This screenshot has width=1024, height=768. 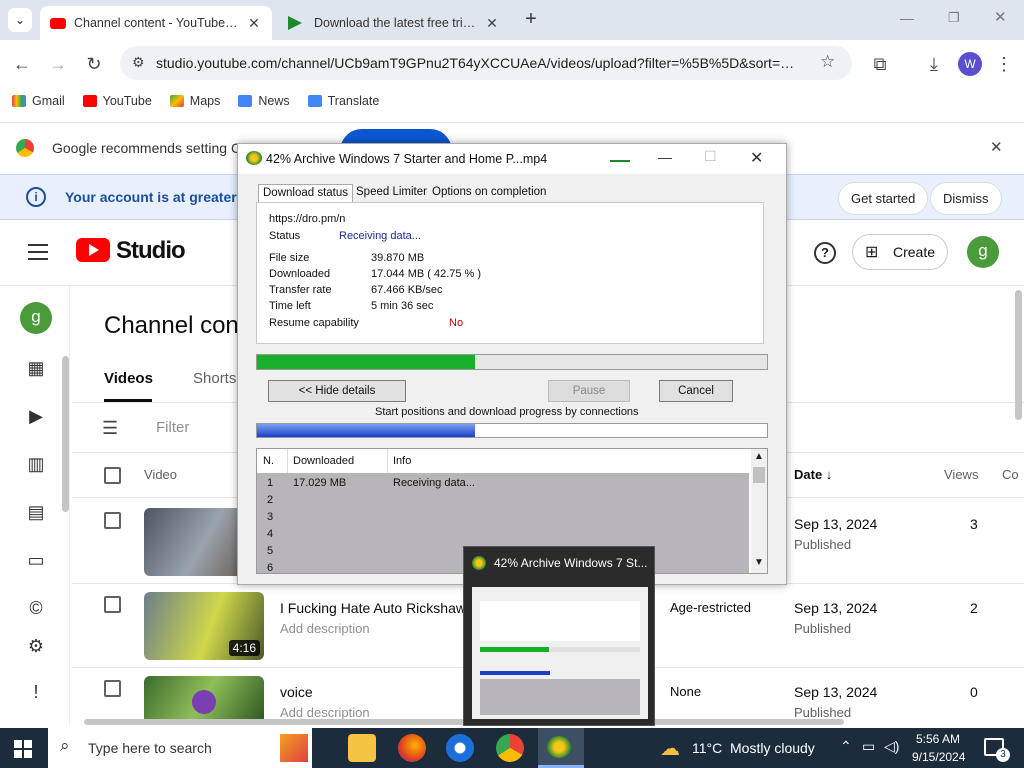 What do you see at coordinates (110, 428) in the screenshot?
I see `filter-icon: ☰` at bounding box center [110, 428].